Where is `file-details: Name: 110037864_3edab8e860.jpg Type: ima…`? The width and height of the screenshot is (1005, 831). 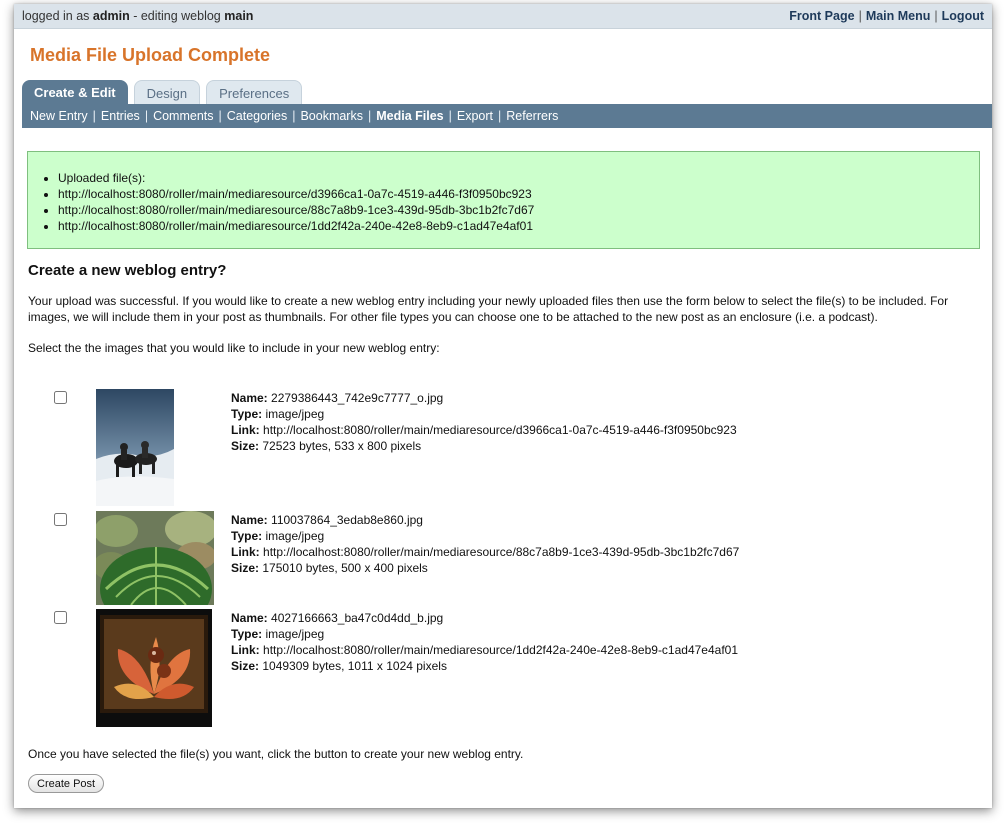 file-details: Name: 110037864_3edab8e860.jpg Type: ima… is located at coordinates (485, 544).